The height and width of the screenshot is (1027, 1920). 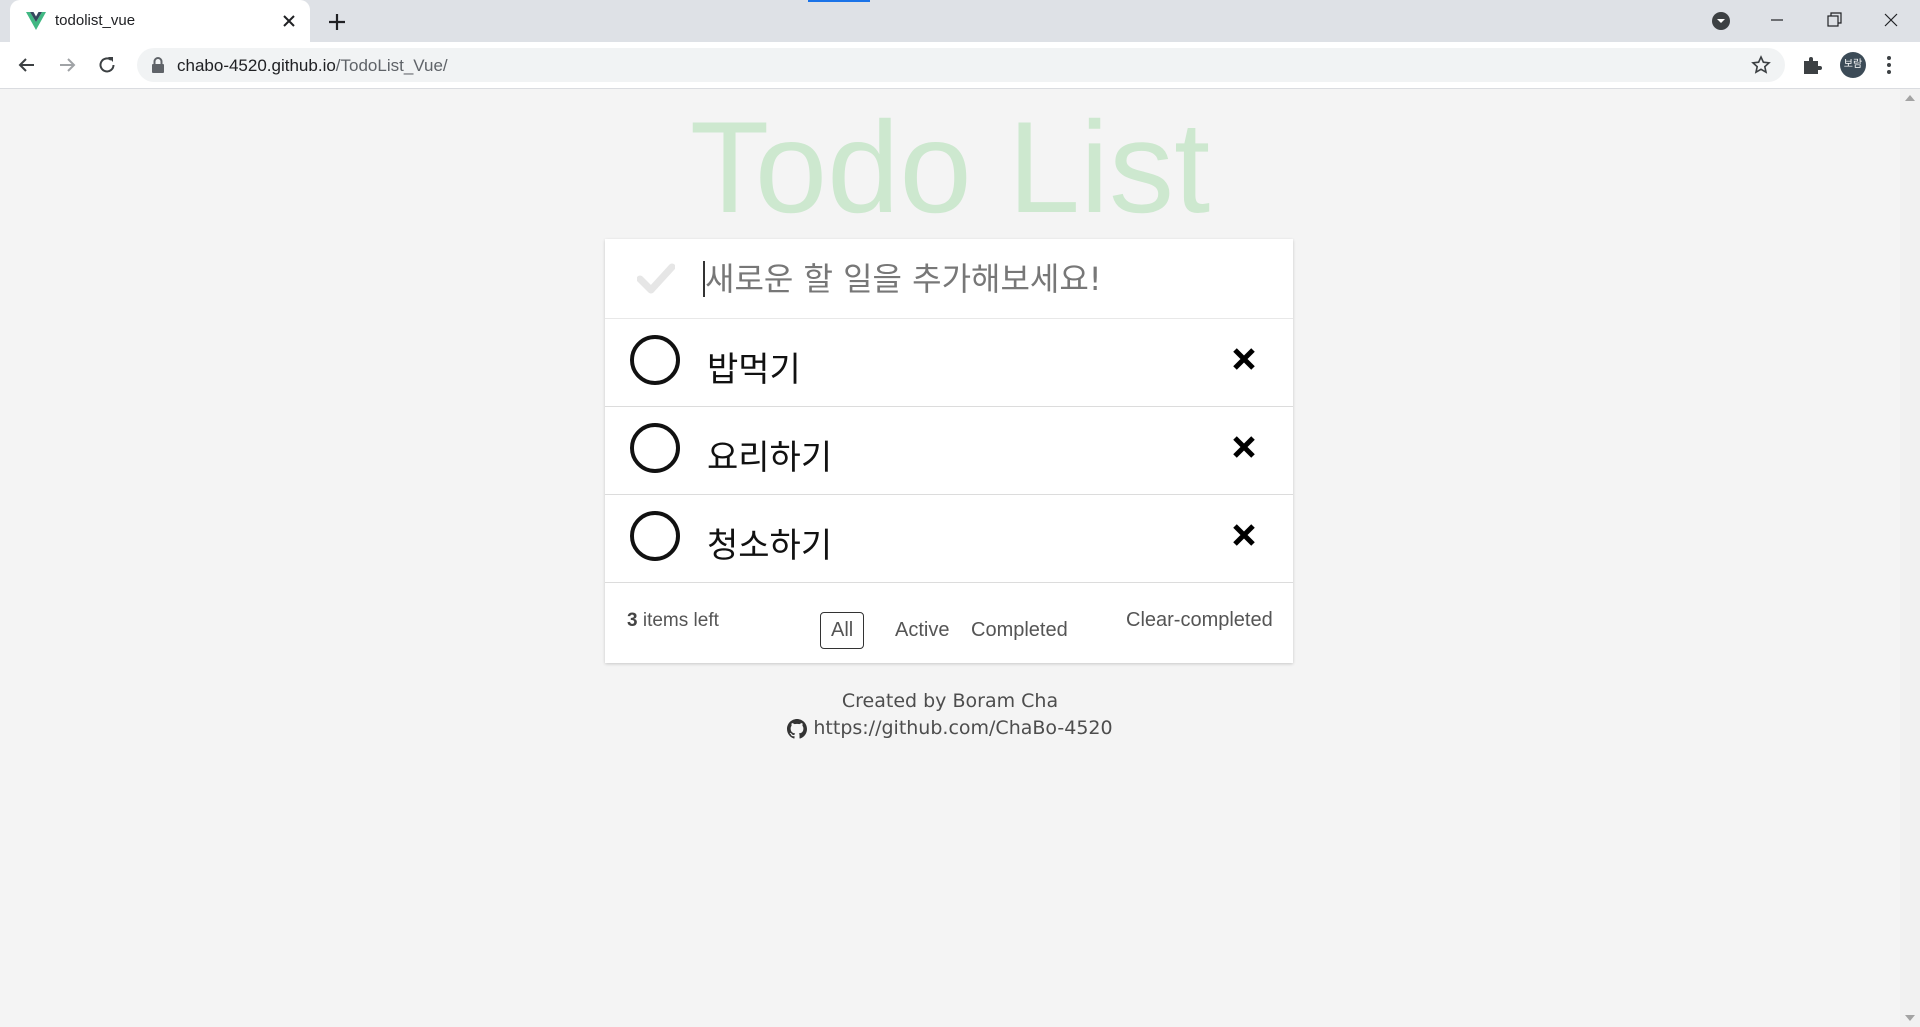 I want to click on more-menu-icon, so click(x=1889, y=65).